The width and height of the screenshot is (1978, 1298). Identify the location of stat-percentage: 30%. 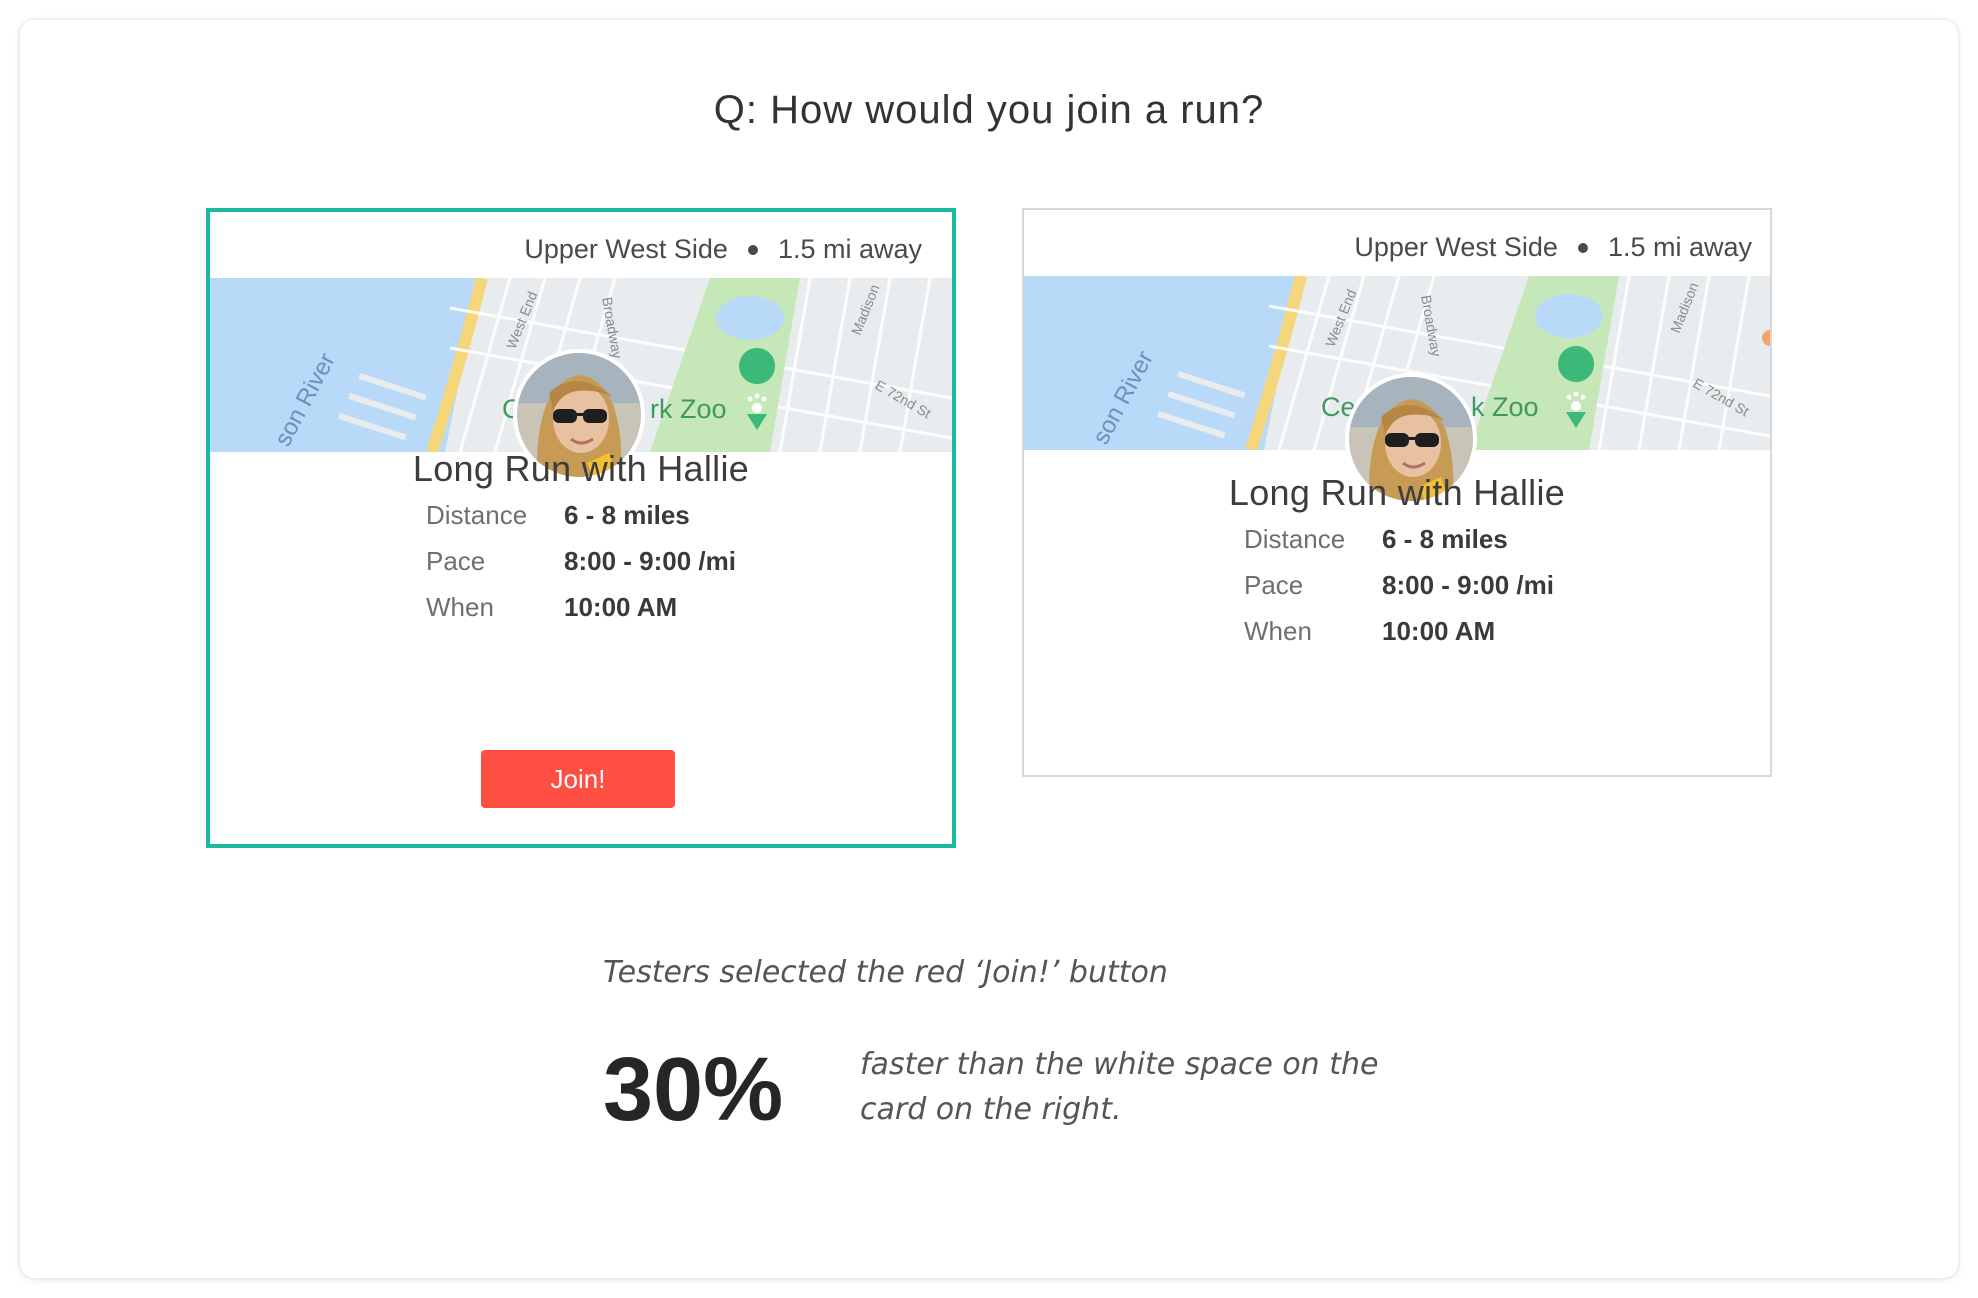
(693, 1090).